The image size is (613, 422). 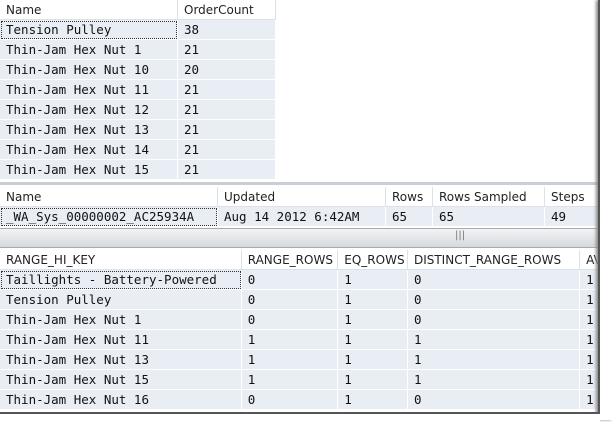 I want to click on grid-cell: 49, so click(x=572, y=217).